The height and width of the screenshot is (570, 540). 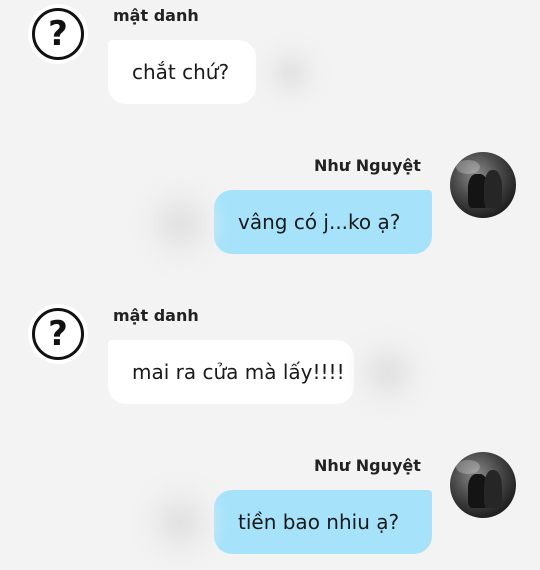 I want to click on message-bubble: tiền bao nhiu ạ?, so click(x=323, y=522).